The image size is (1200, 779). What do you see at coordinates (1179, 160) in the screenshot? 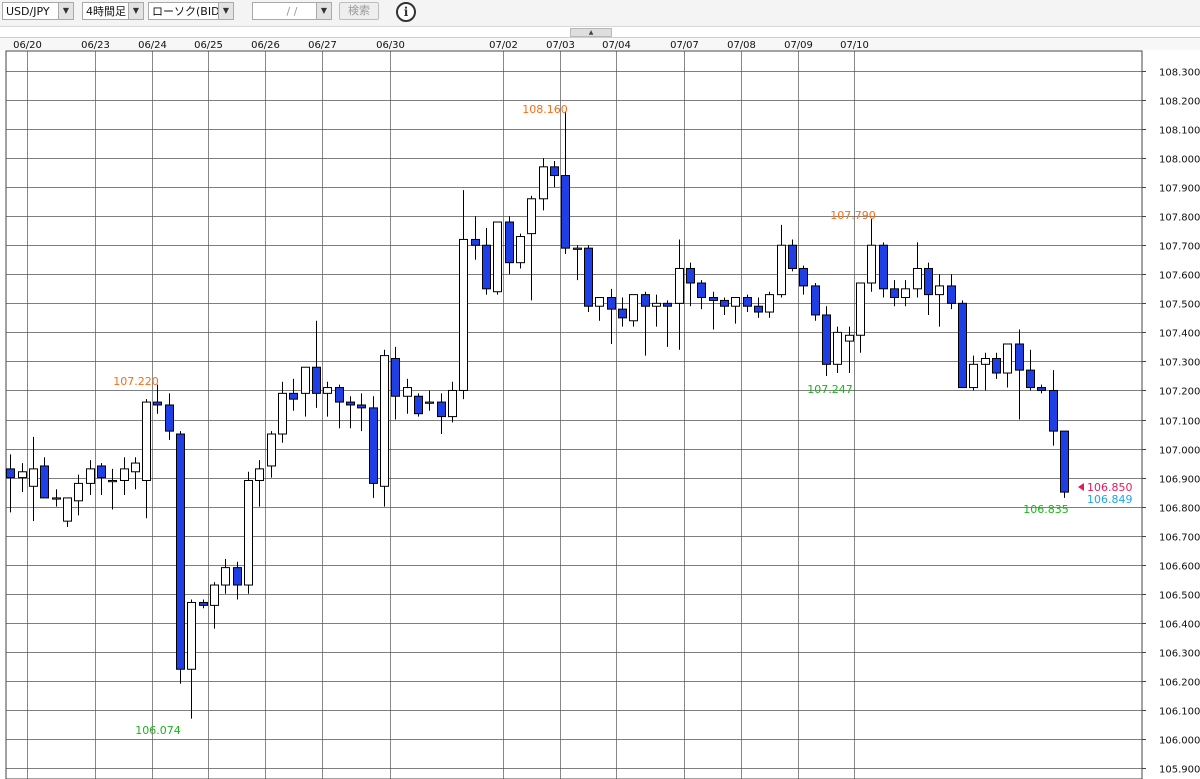
I see `y-tick-label: 108.000` at bounding box center [1179, 160].